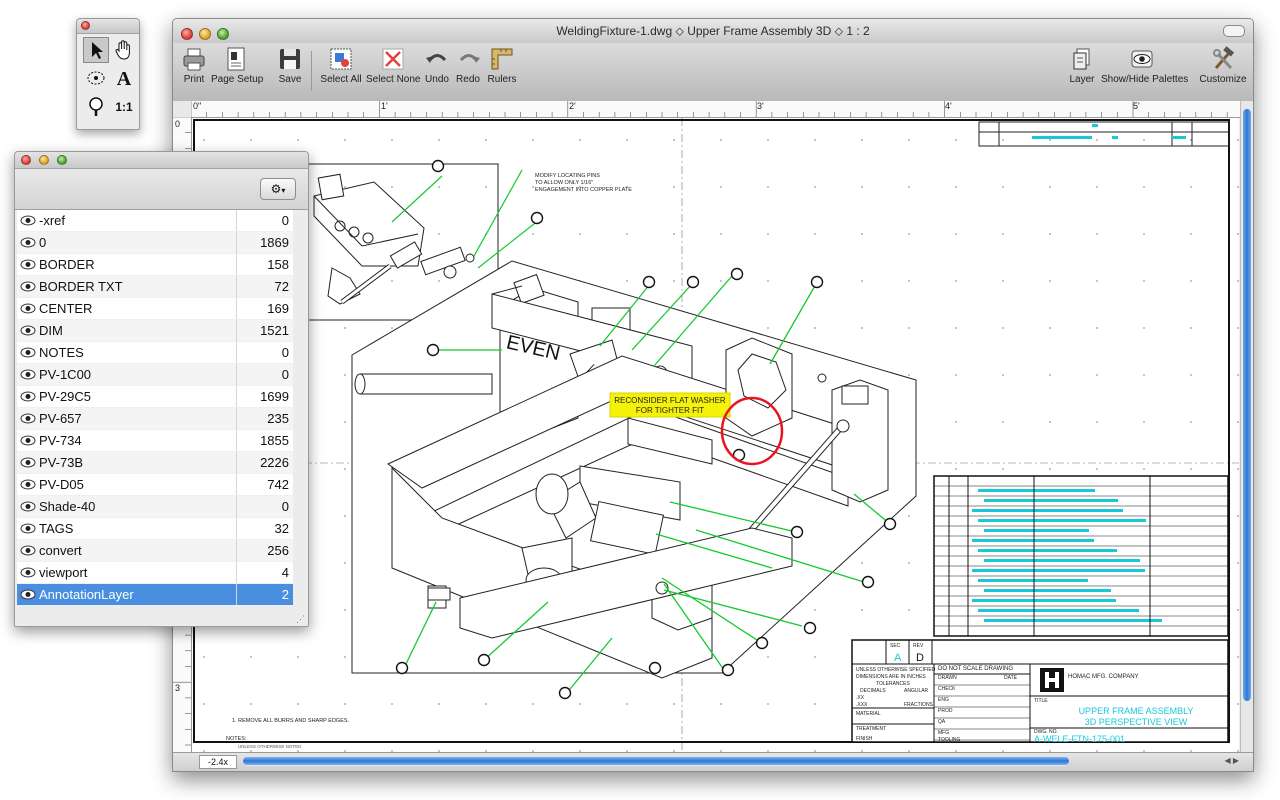 The width and height of the screenshot is (1280, 800). I want to click on ruler-ticks, so click(709, 109).